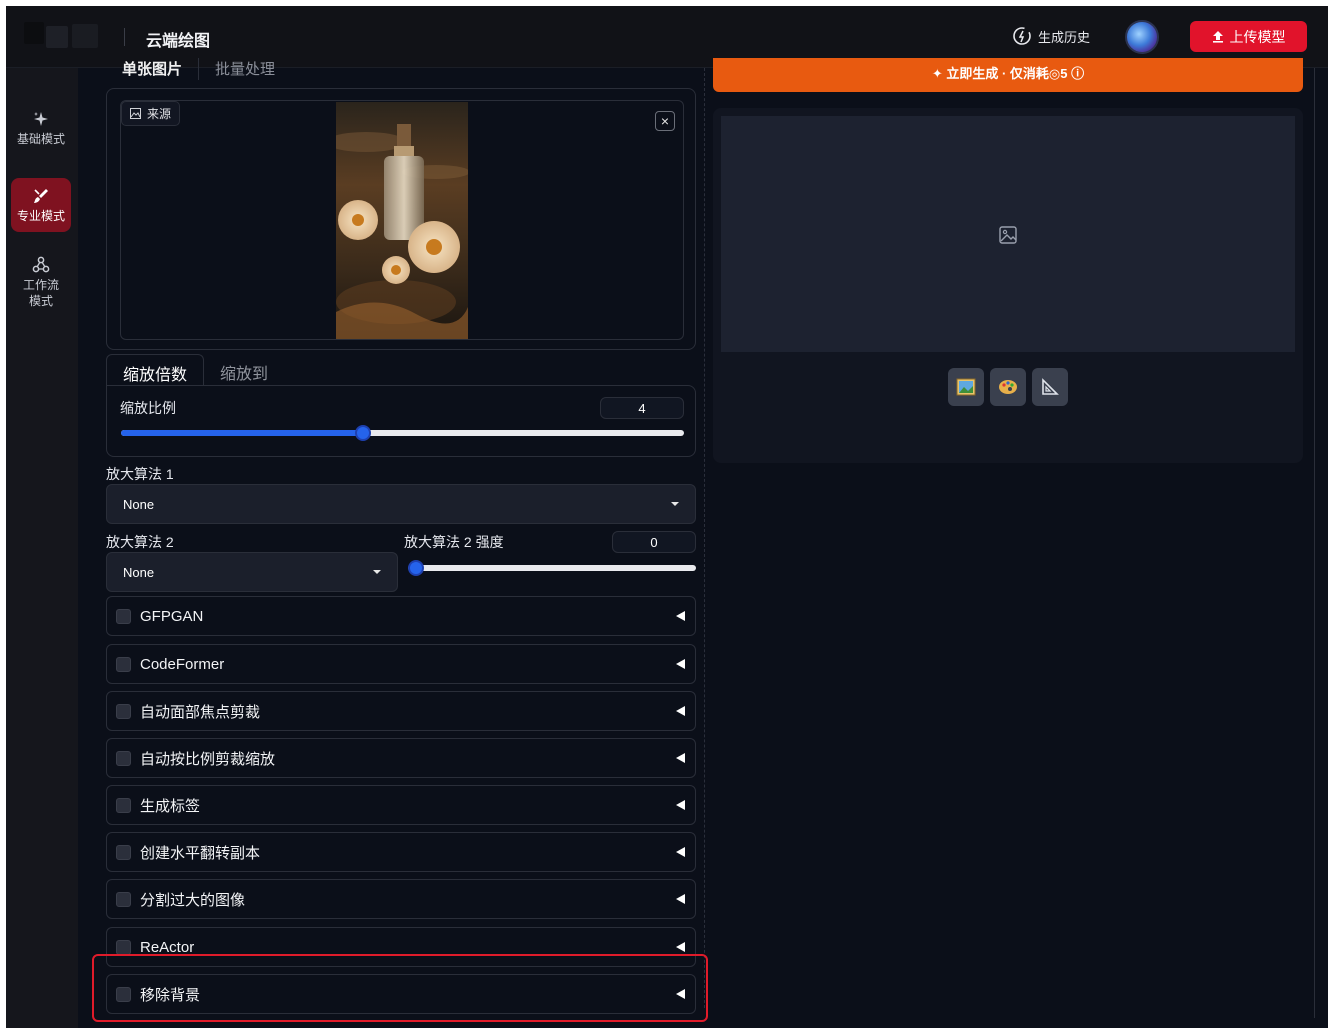  I want to click on accordion-item: ReActor, so click(401, 947).